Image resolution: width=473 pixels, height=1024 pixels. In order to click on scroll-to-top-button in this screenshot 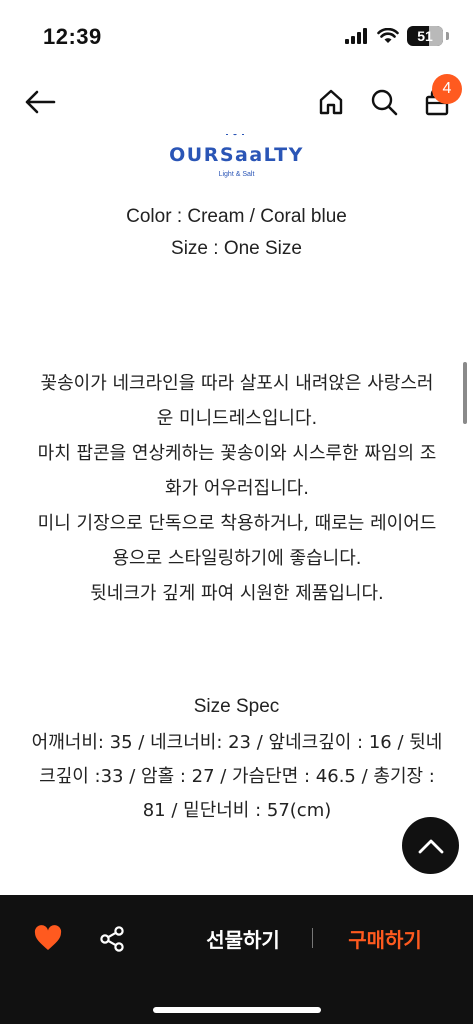, I will do `click(430, 845)`.